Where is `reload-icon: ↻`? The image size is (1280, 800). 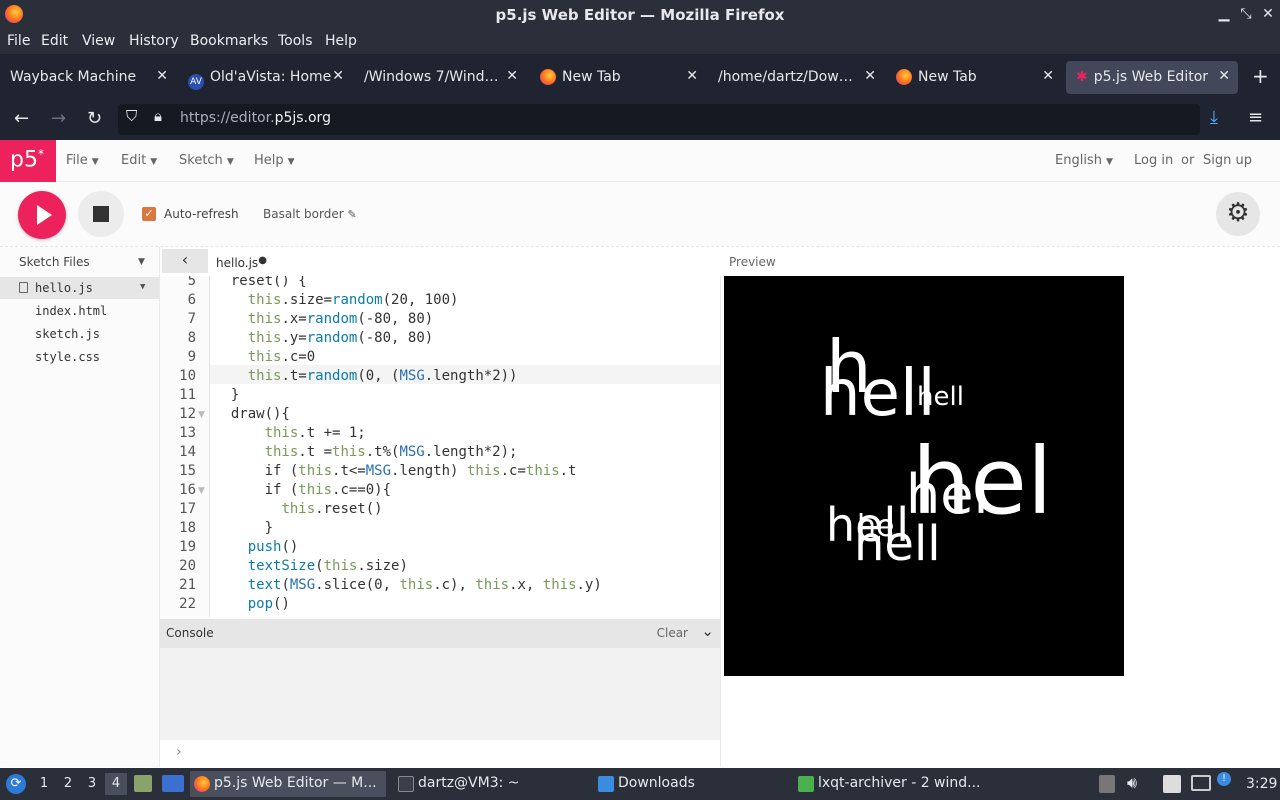
reload-icon: ↻ is located at coordinates (94, 118).